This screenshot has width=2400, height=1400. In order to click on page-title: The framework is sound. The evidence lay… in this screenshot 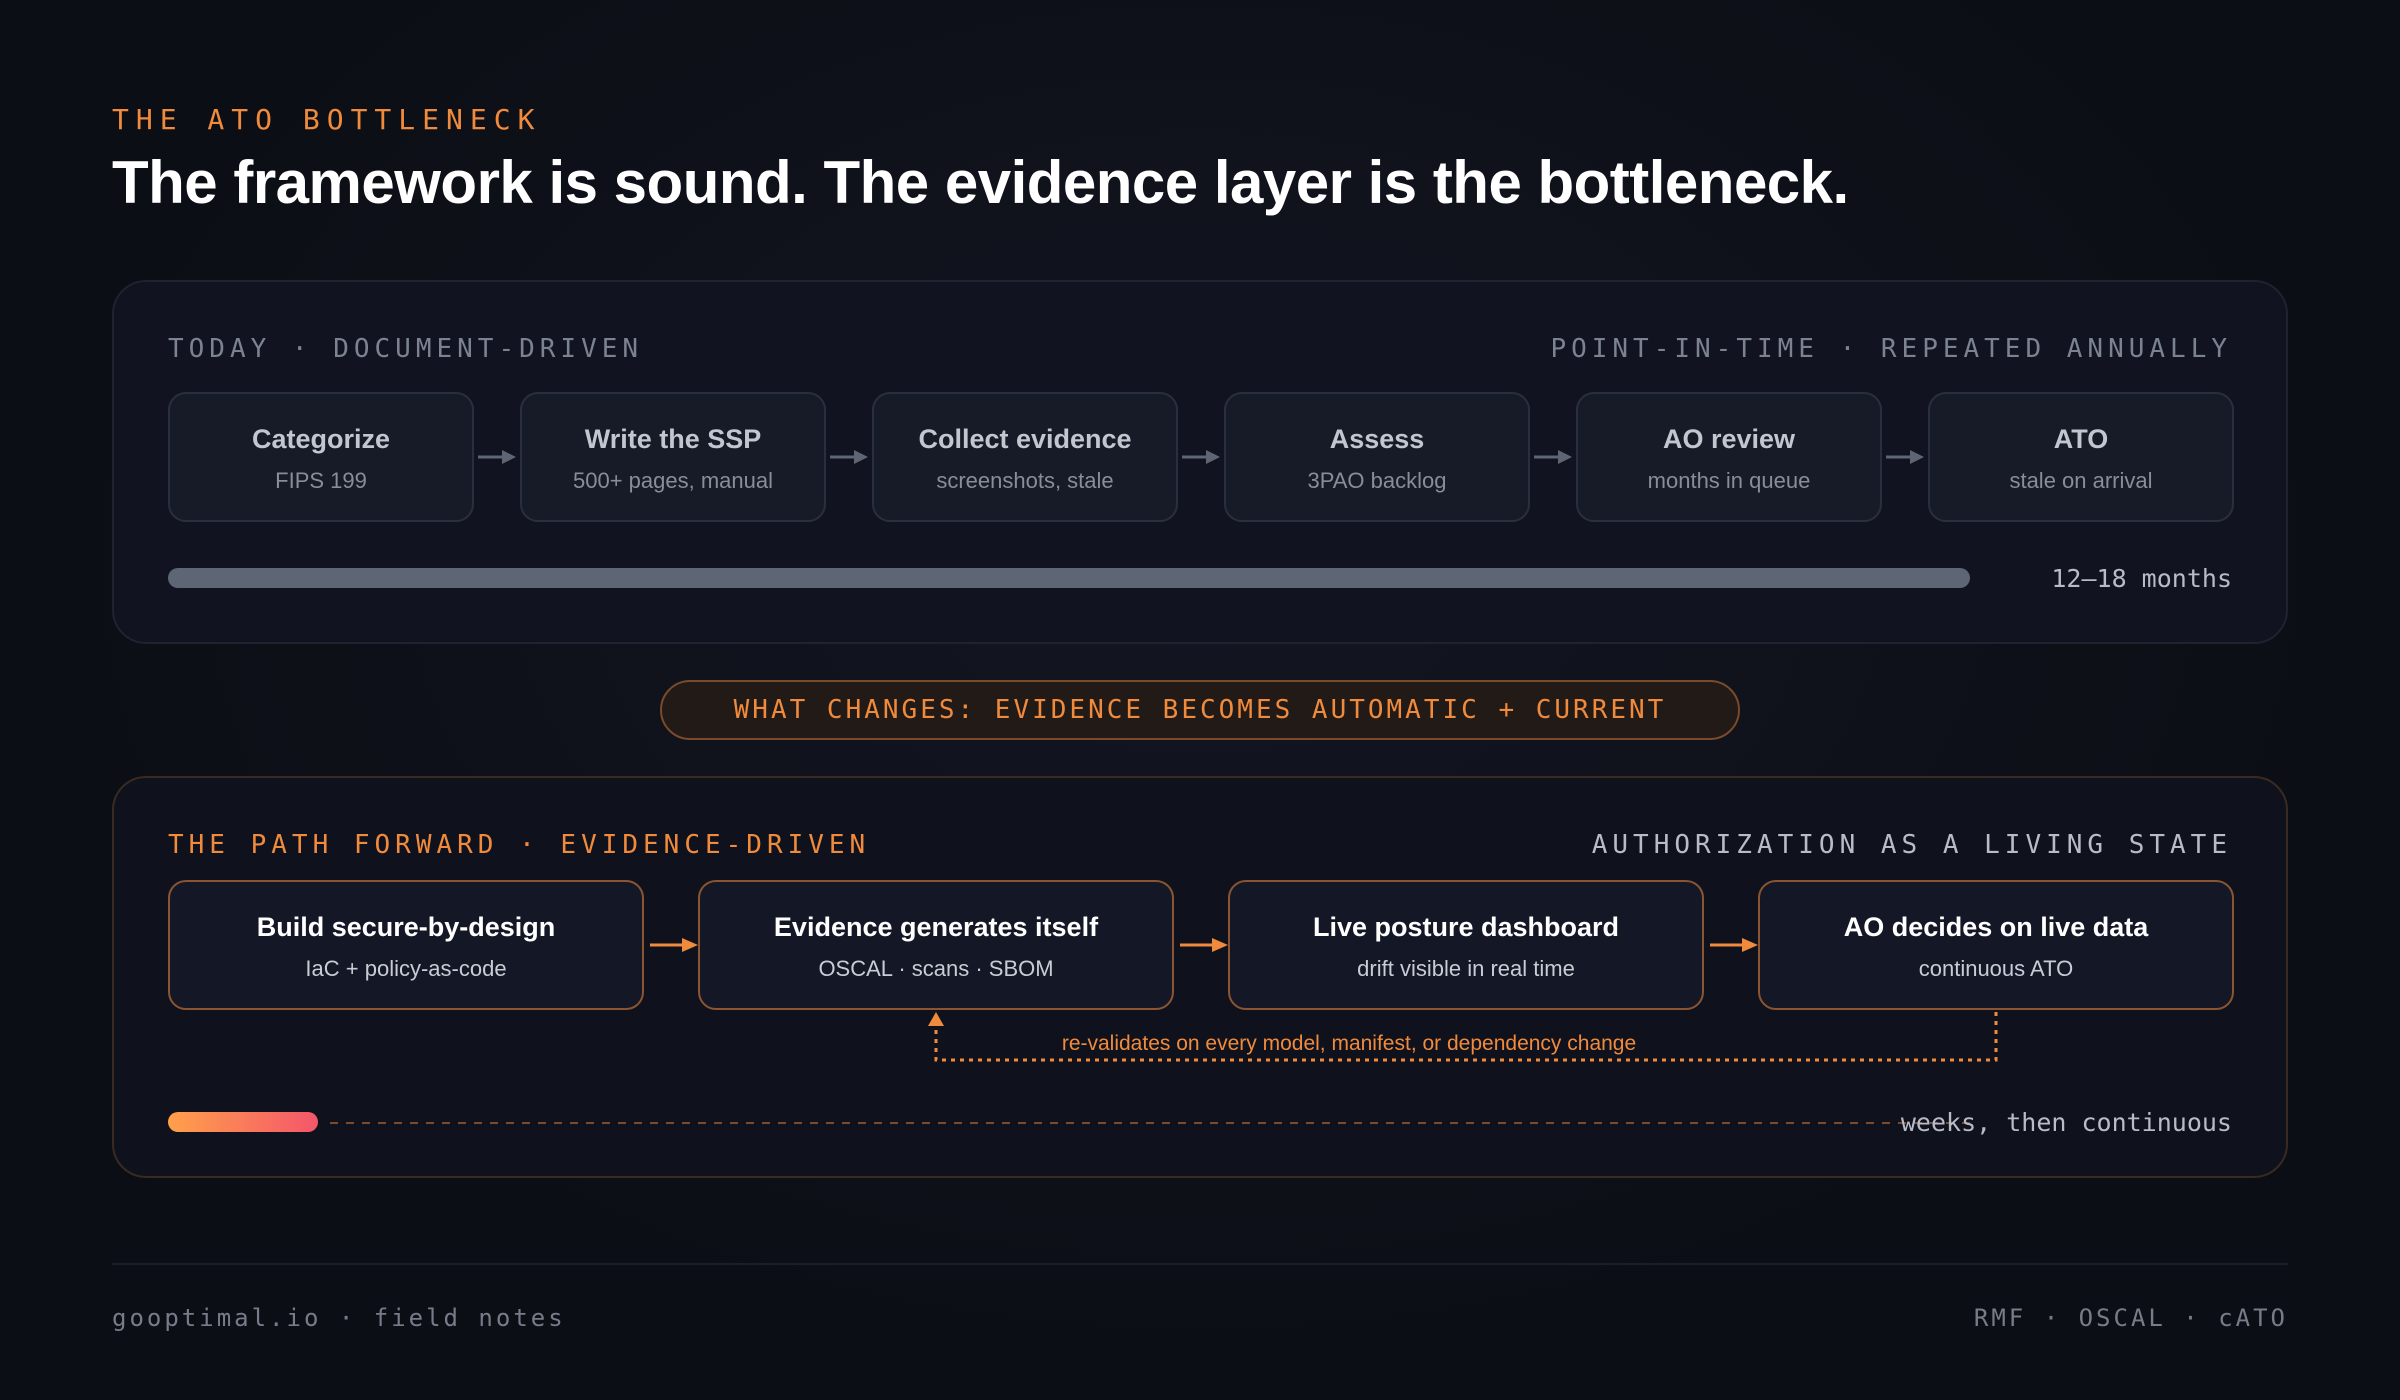, I will do `click(980, 182)`.